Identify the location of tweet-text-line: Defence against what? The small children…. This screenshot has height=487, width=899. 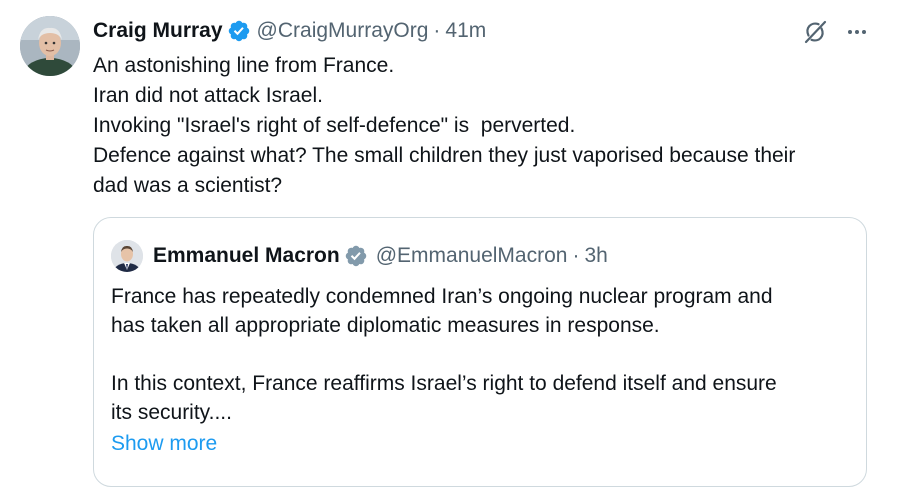
(444, 155).